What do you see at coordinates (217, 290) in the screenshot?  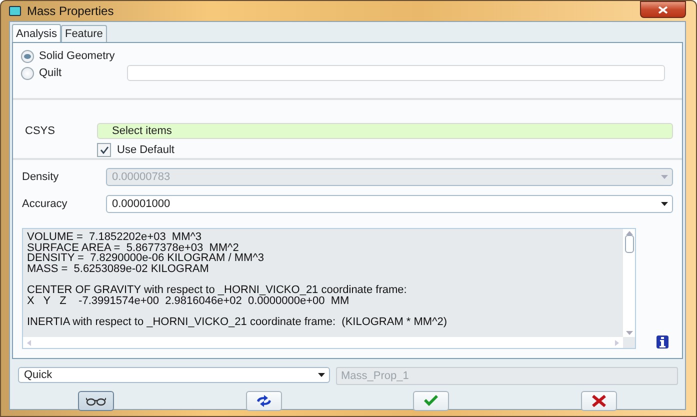 I see `result-line: CENTER OF GRAVITY with respect to _HORNI_VICKO_21 coordinate frame:` at bounding box center [217, 290].